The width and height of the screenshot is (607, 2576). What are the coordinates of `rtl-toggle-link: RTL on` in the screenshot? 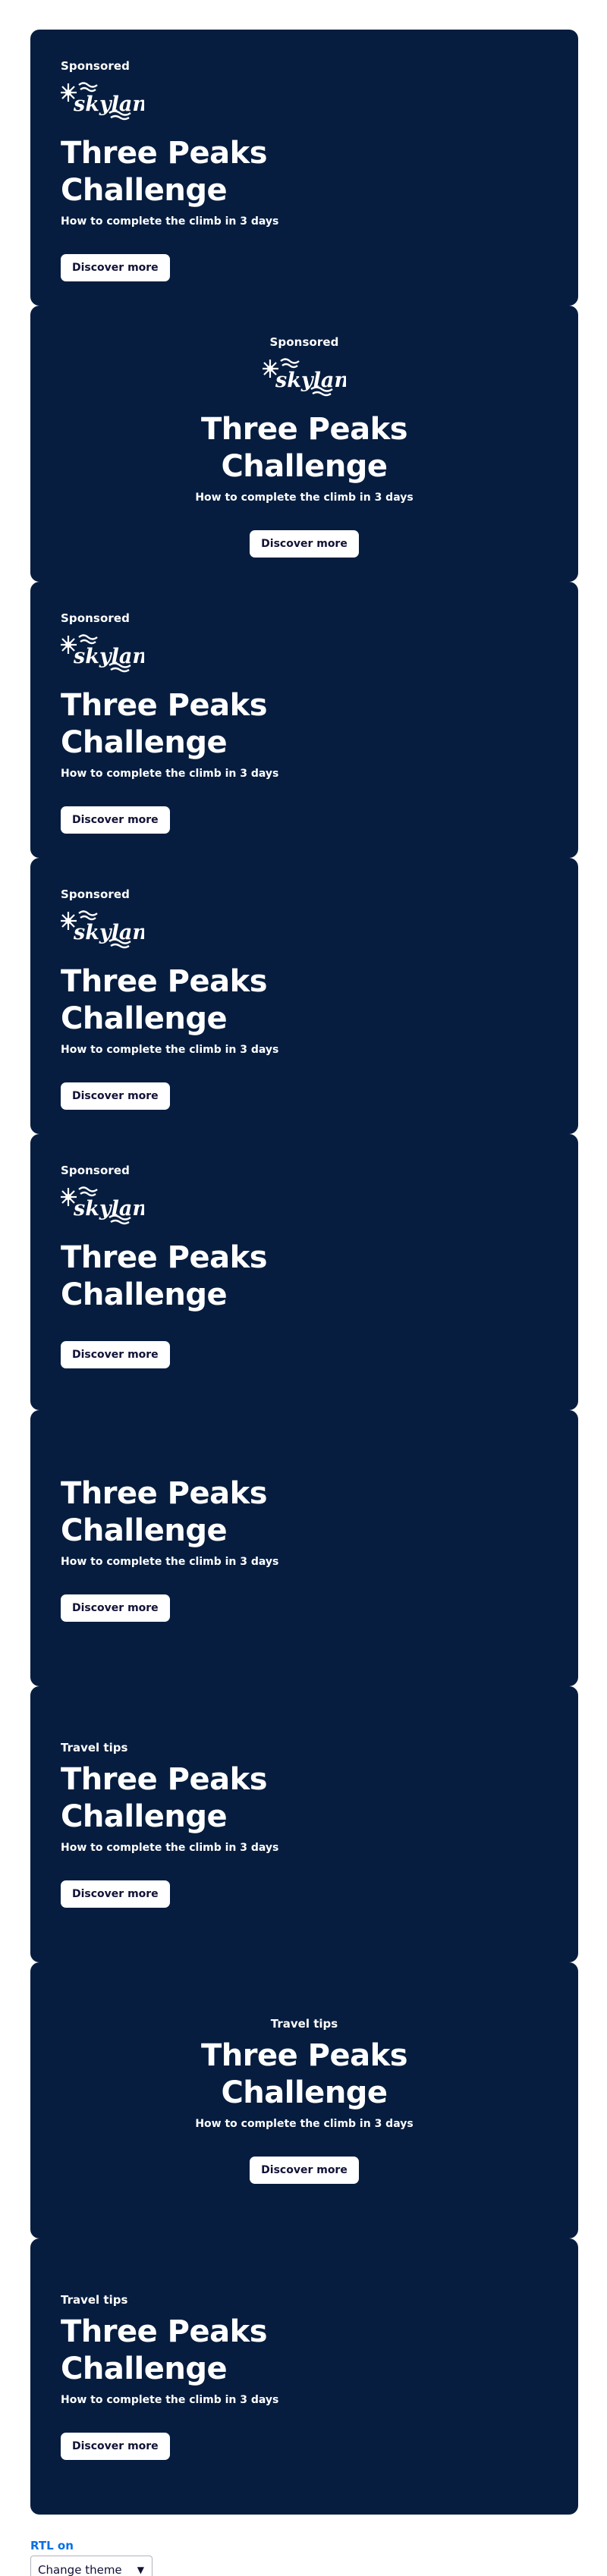 It's located at (91, 2545).